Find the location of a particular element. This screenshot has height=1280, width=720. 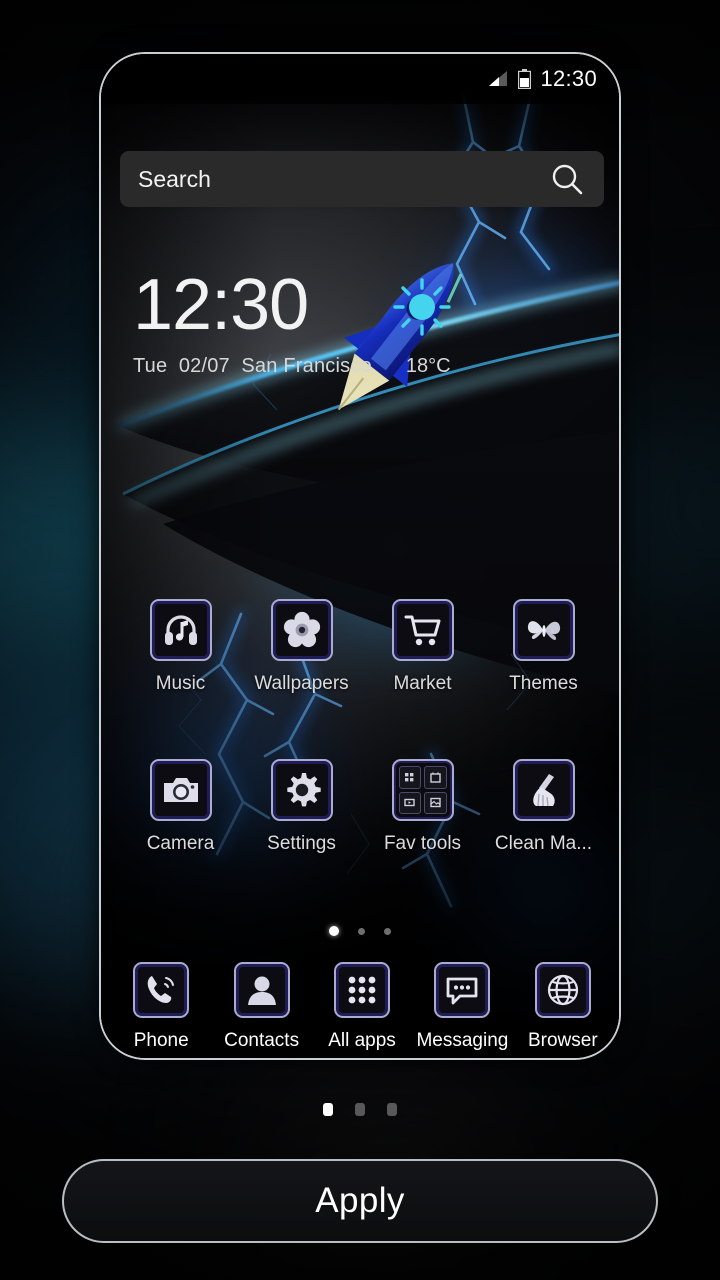

app-drawer-icon is located at coordinates (362, 990).